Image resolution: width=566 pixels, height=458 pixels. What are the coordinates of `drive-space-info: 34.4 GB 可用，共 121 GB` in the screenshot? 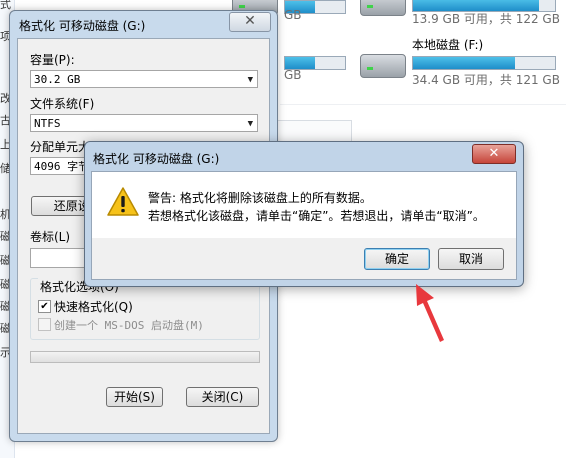 It's located at (486, 80).